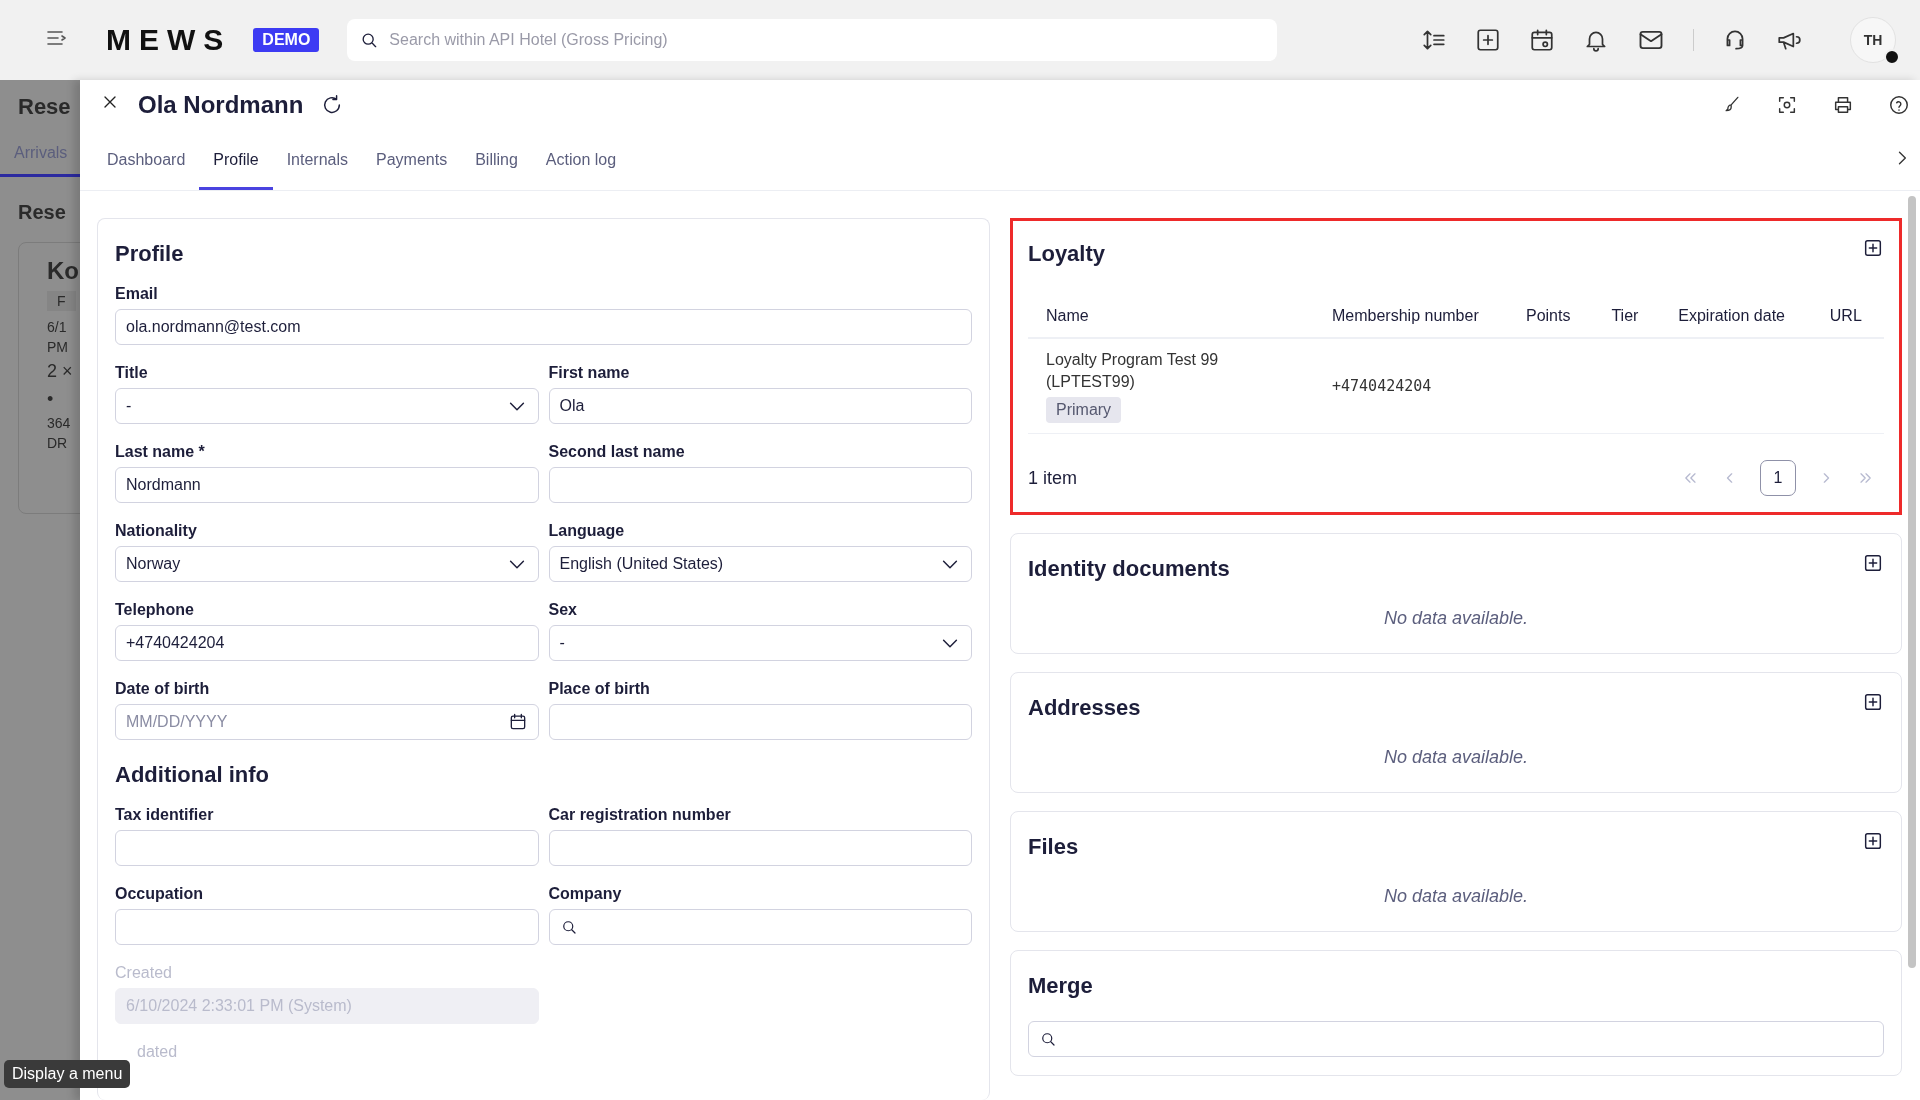 The height and width of the screenshot is (1100, 1920). I want to click on field-label: Email, so click(137, 294).